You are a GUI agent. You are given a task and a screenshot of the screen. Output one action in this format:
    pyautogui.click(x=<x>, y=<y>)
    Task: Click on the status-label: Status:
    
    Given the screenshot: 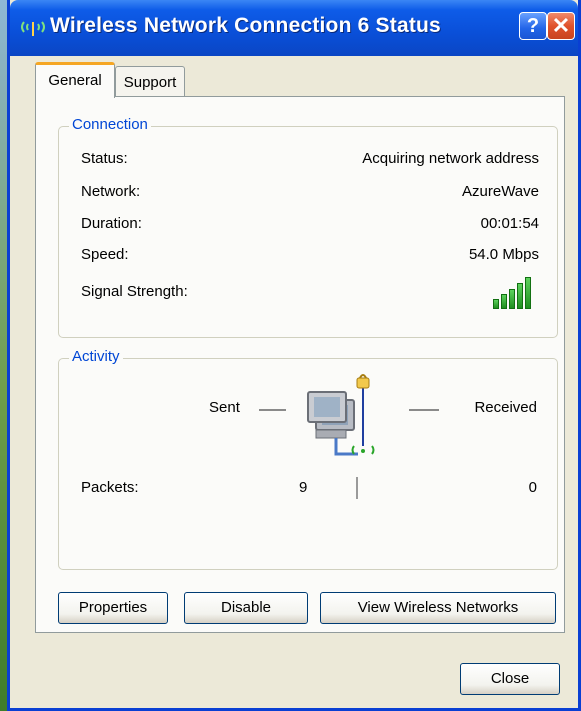 What is the action you would take?
    pyautogui.click(x=104, y=158)
    